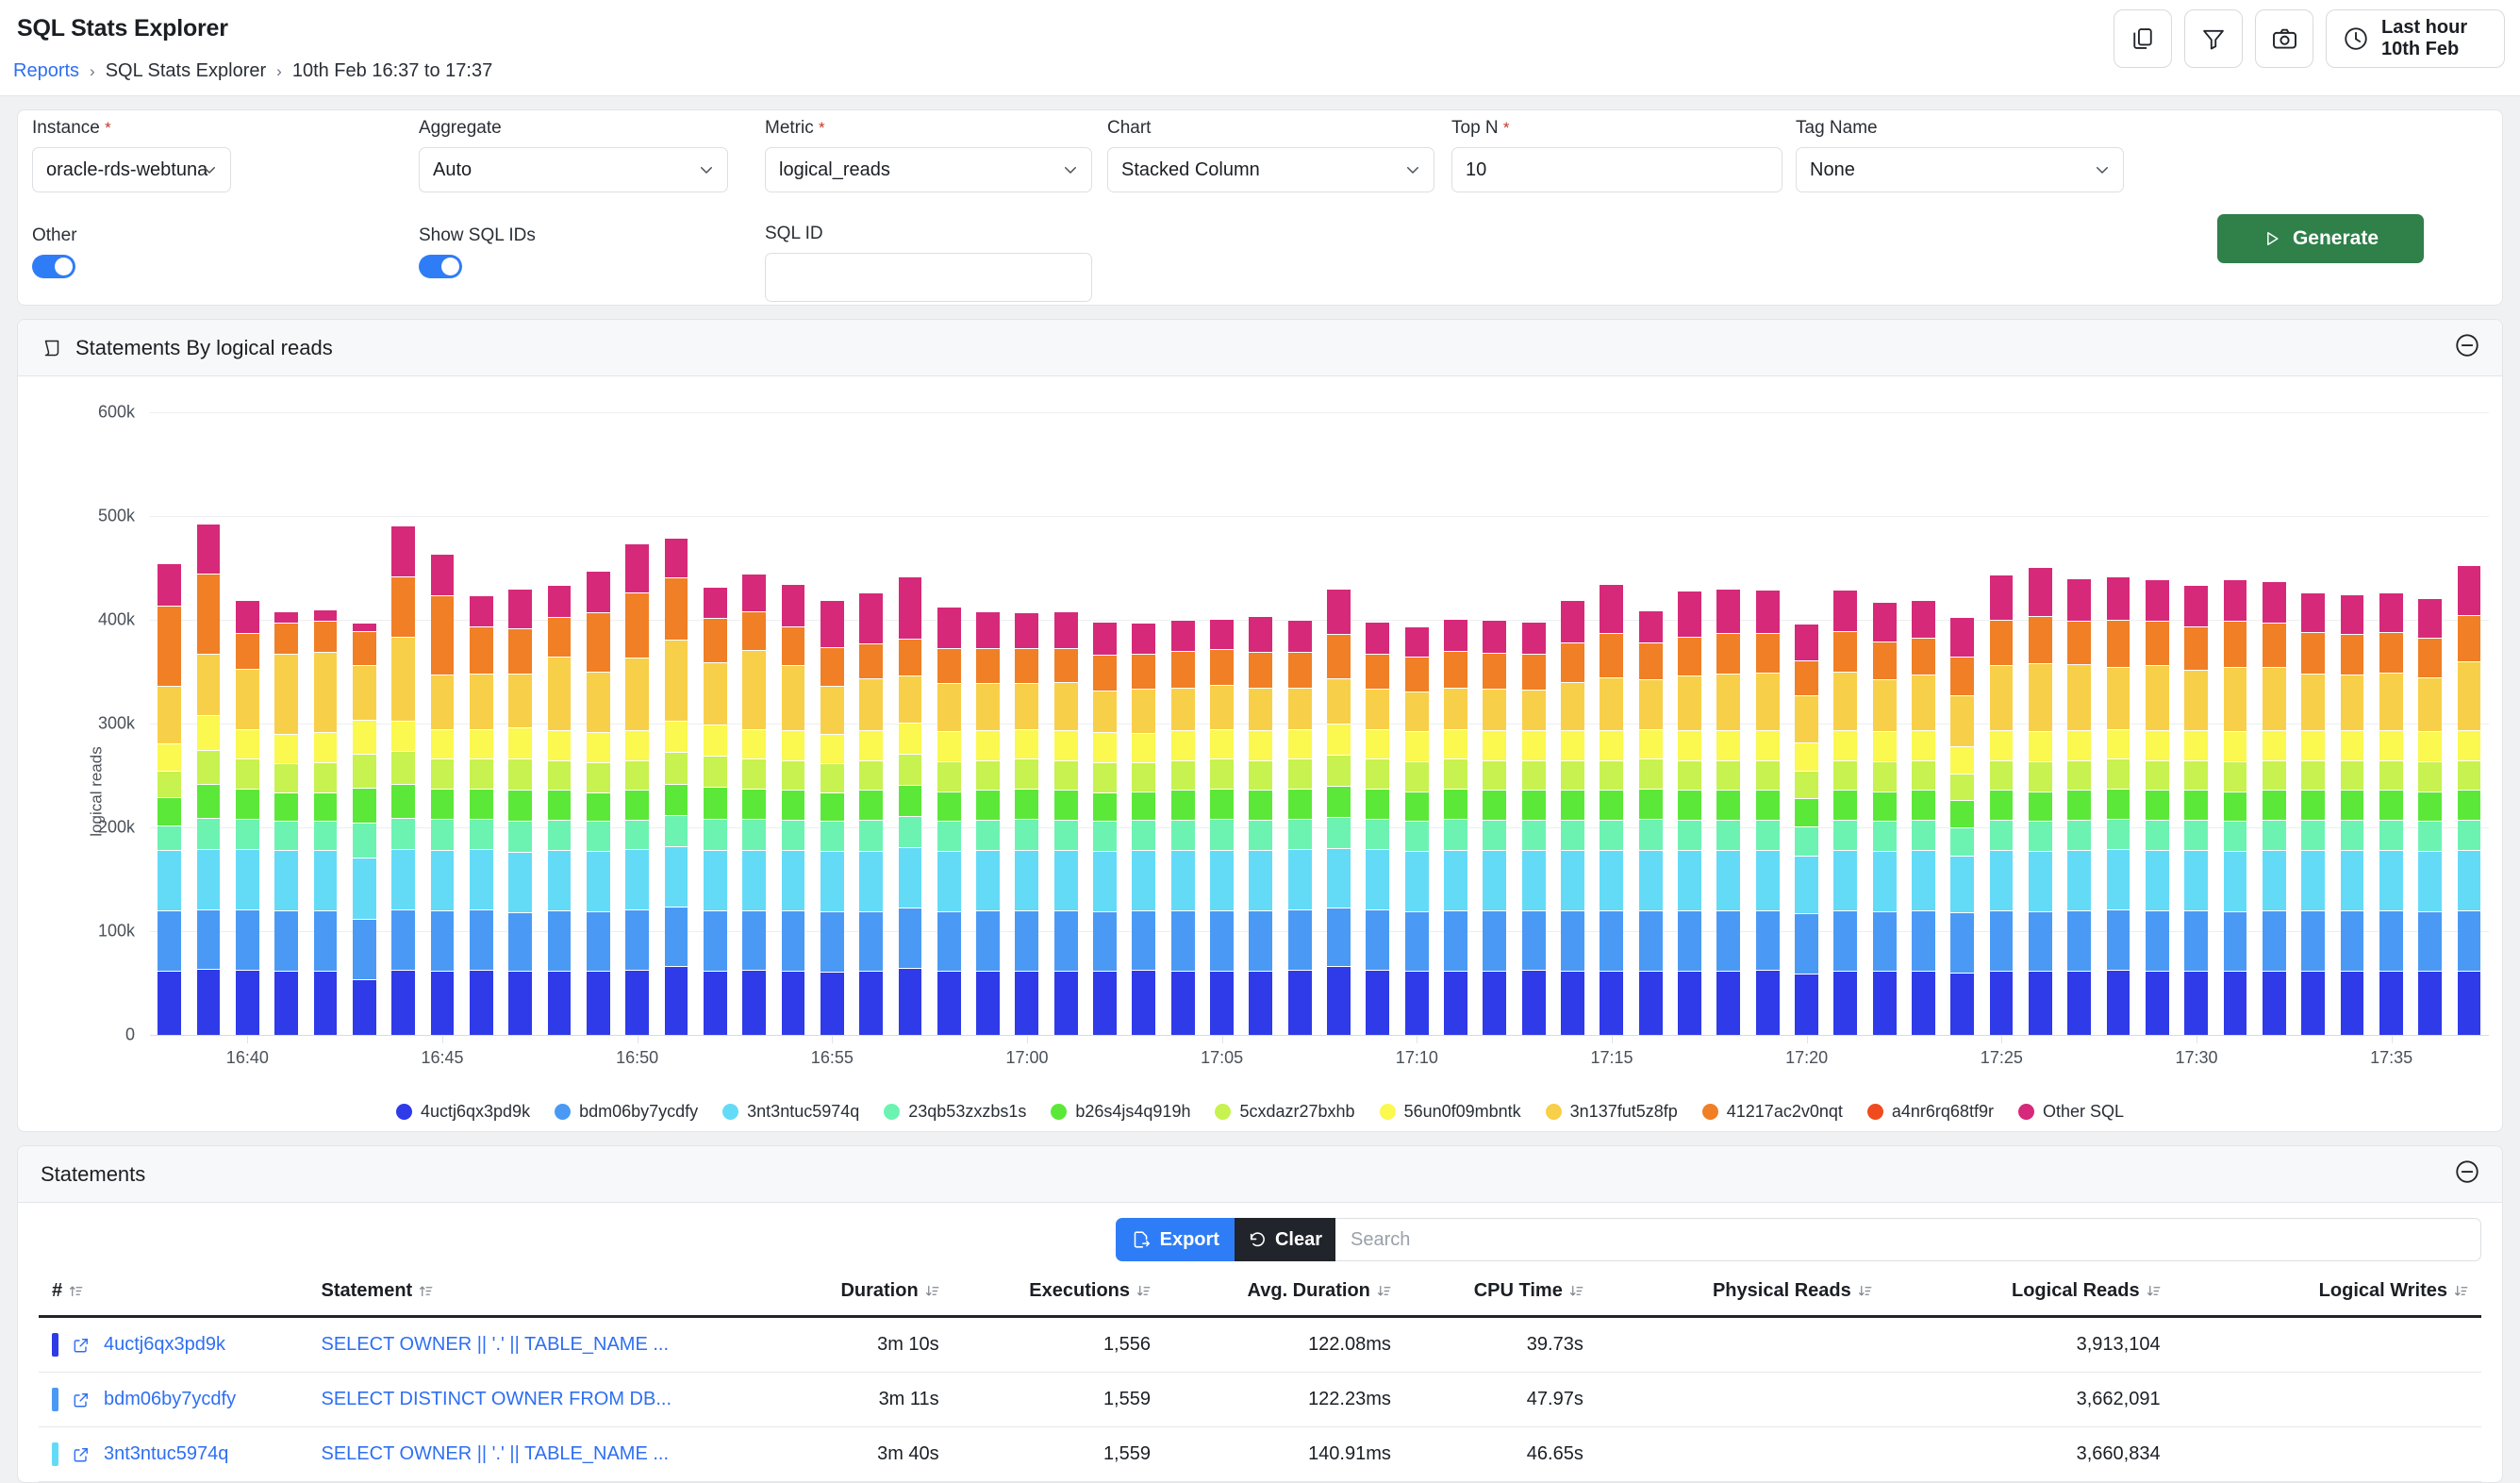  Describe the element at coordinates (2143, 38) in the screenshot. I see `copy-button` at that location.